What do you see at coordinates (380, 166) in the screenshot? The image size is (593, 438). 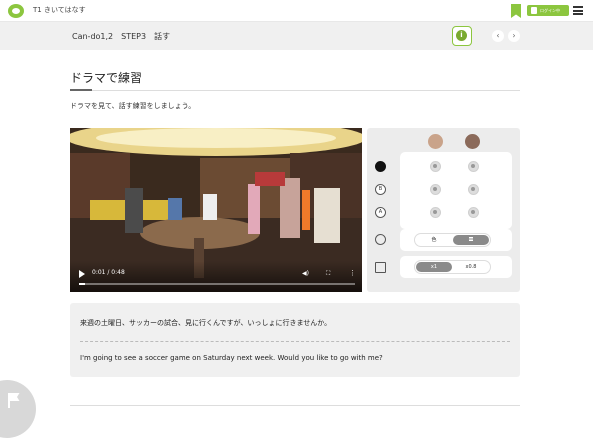 I see `speaker-icon` at bounding box center [380, 166].